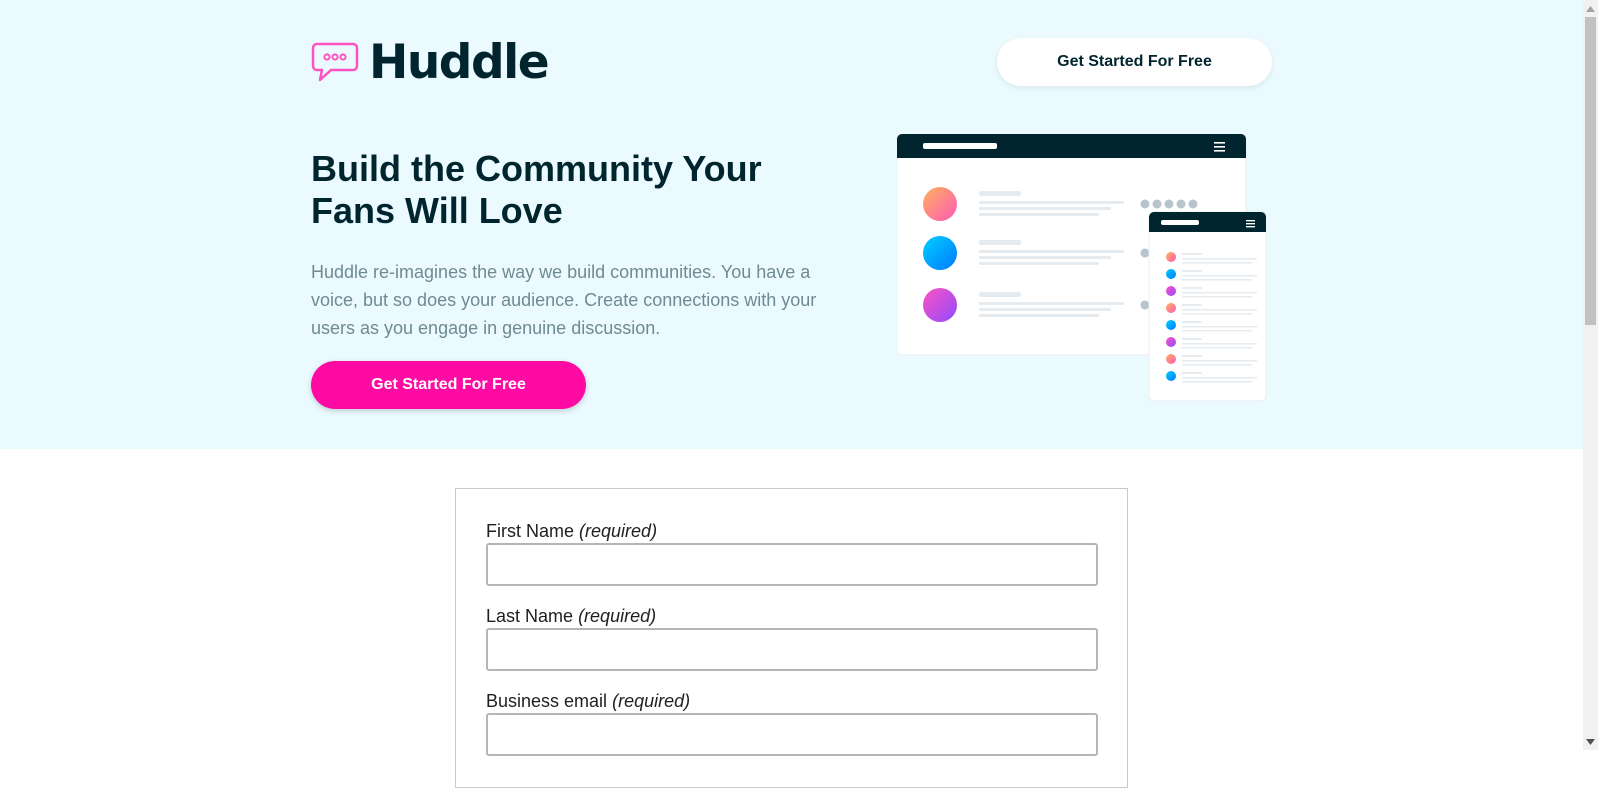 The height and width of the screenshot is (788, 1598). I want to click on app-mockup-illustration, so click(1082, 268).